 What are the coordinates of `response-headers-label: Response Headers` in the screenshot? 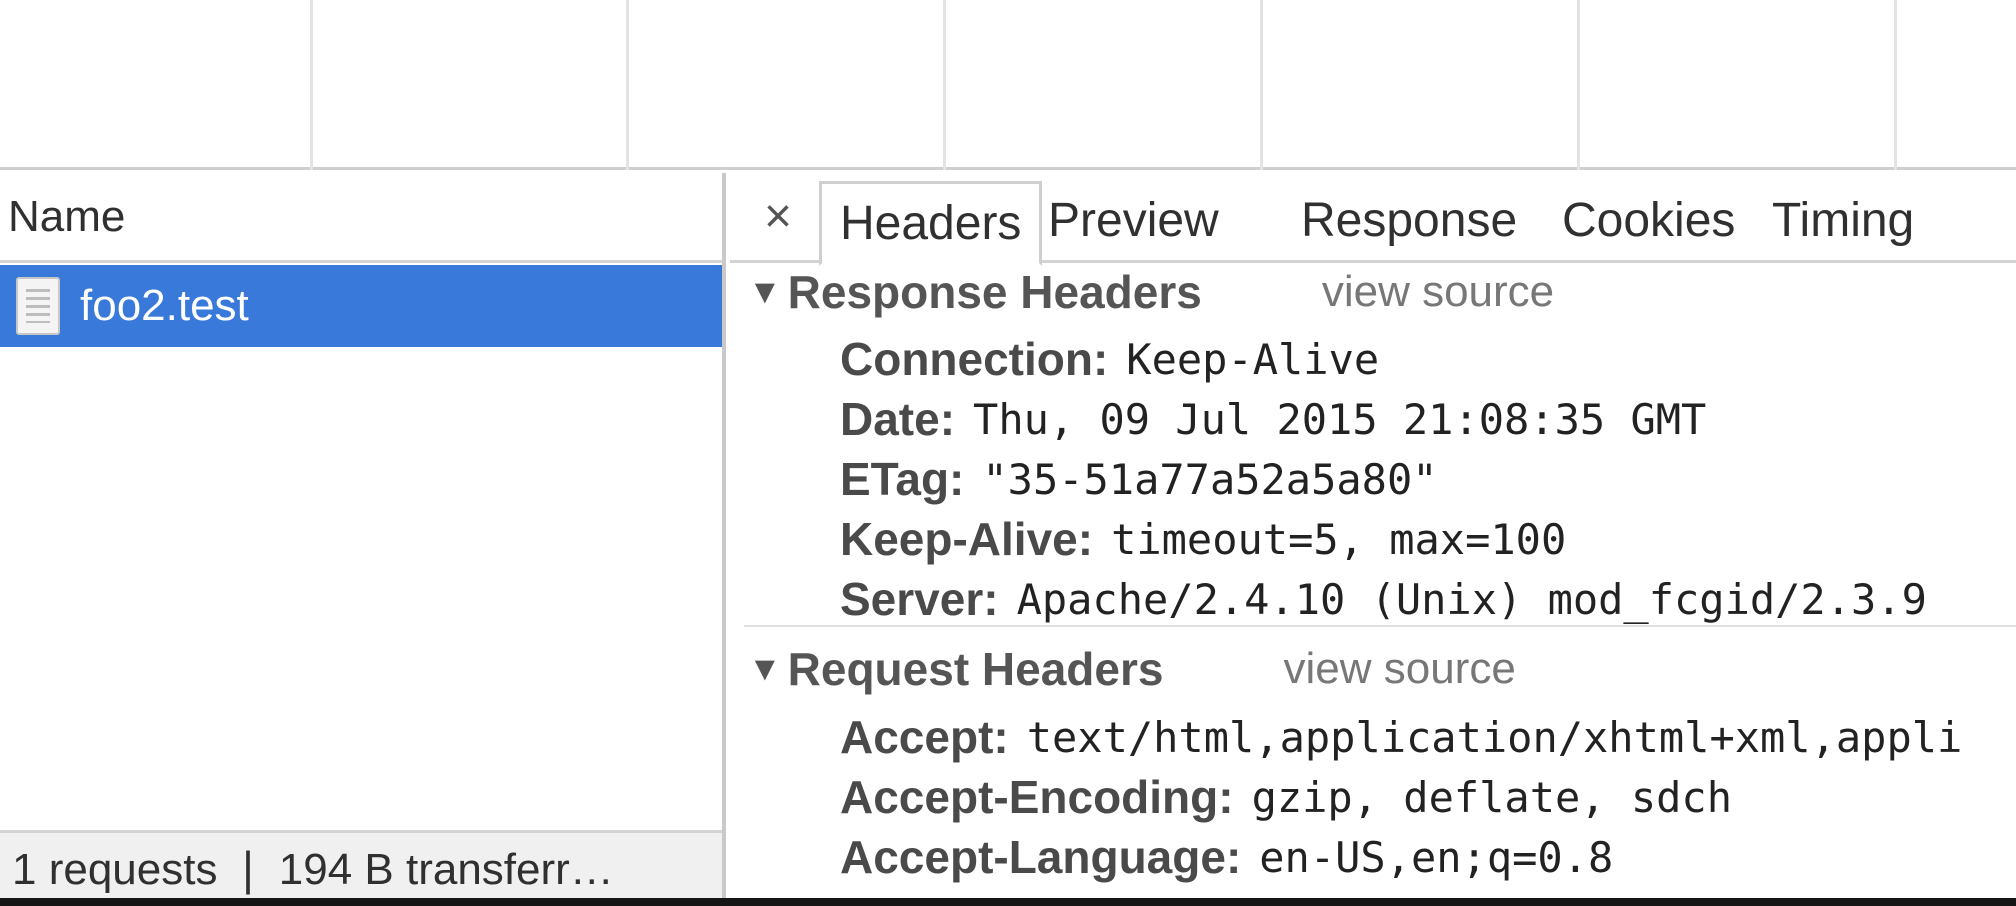 It's located at (994, 292).